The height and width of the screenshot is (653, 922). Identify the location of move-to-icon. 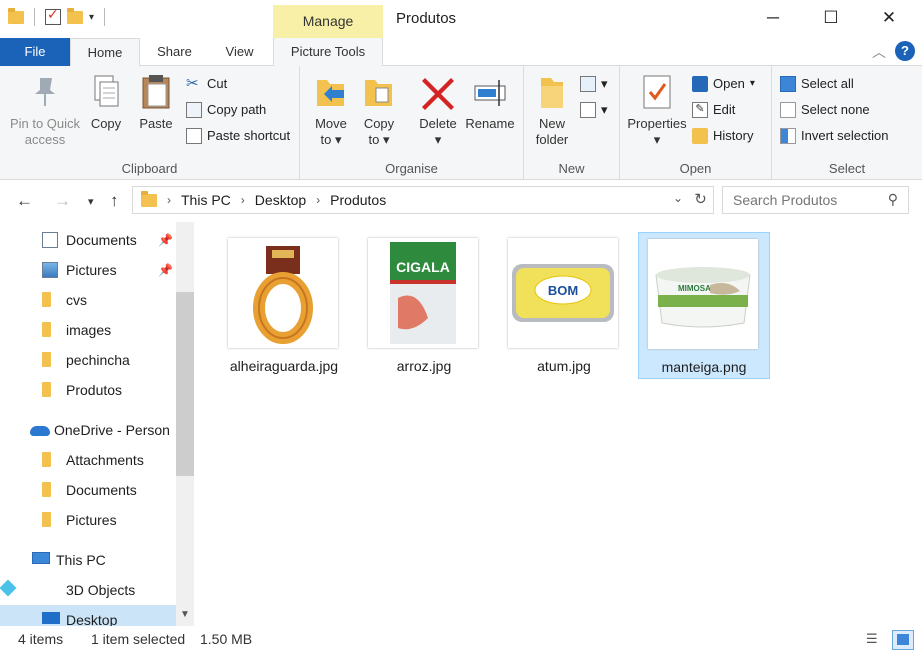
(331, 92).